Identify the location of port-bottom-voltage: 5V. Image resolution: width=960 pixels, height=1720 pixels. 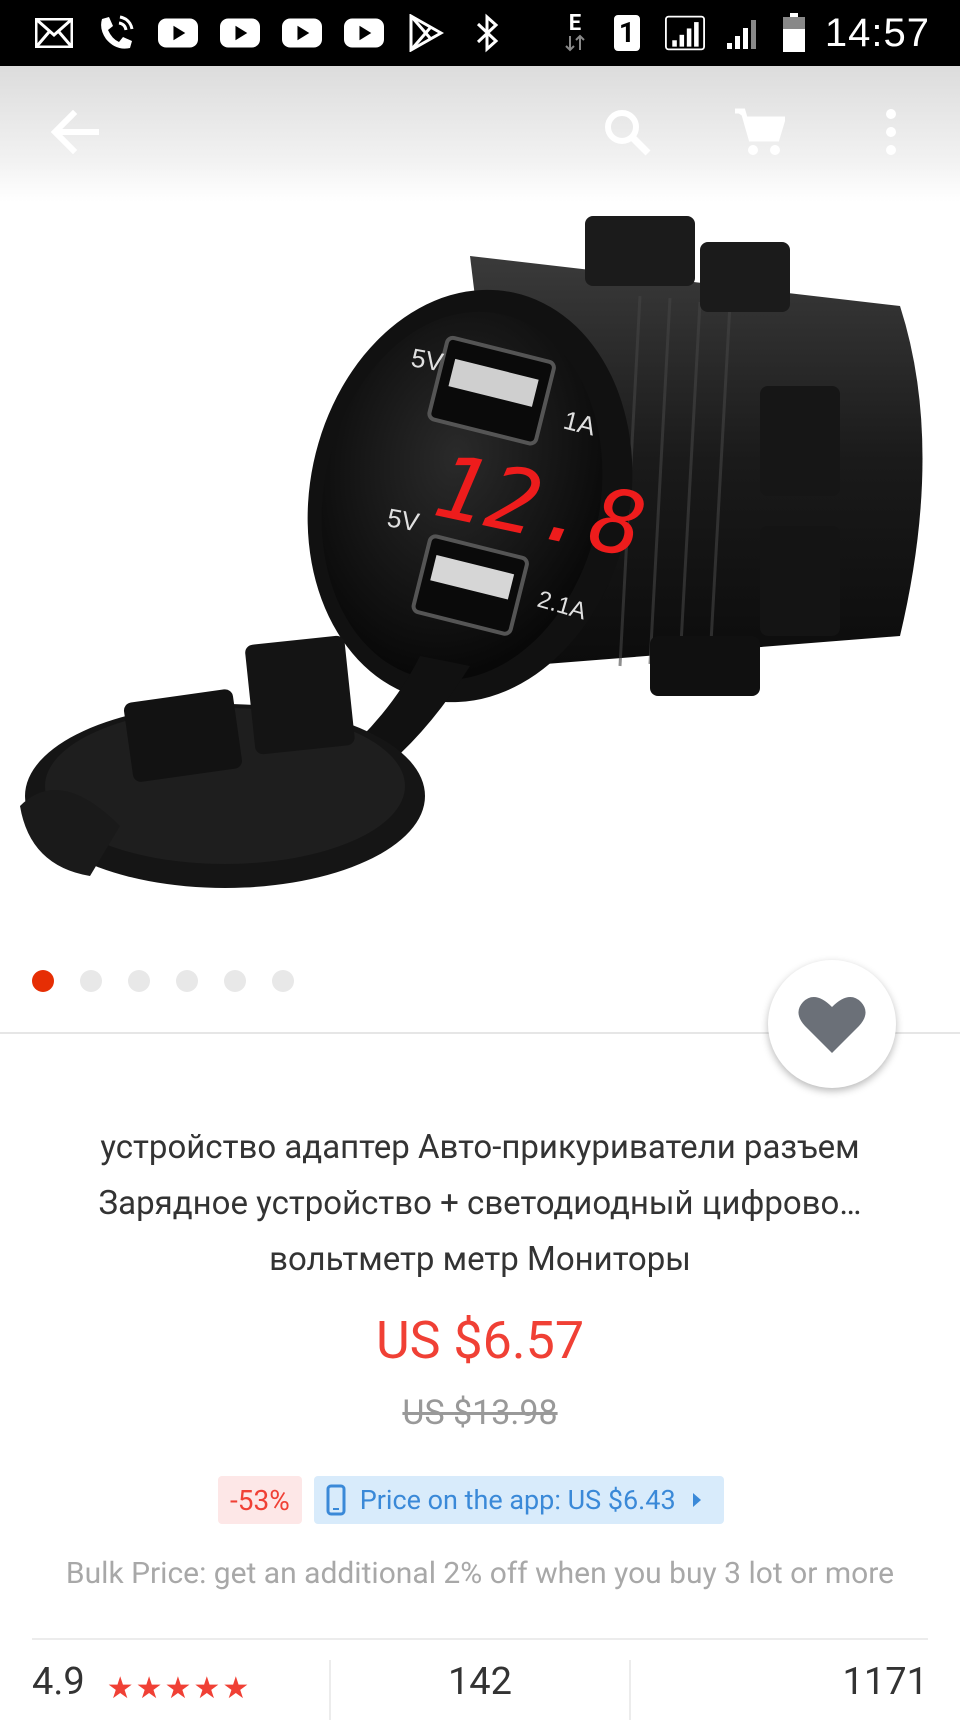
(403, 519).